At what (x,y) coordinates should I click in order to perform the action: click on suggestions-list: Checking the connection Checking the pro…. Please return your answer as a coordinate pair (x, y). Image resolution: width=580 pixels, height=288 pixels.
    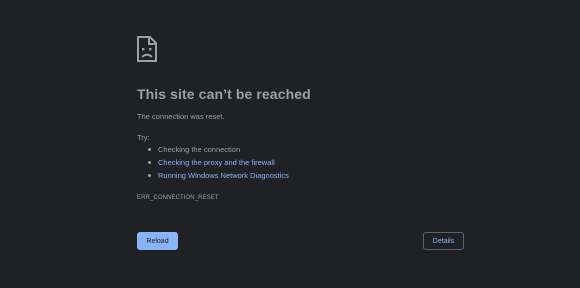
    Looking at the image, I should click on (217, 162).